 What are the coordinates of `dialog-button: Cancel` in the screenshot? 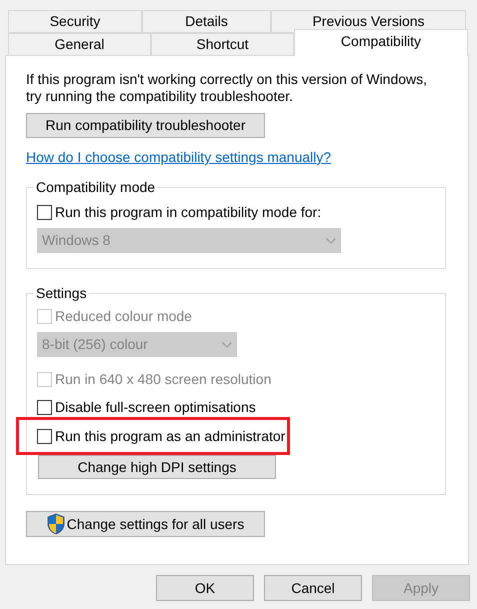 It's located at (313, 588).